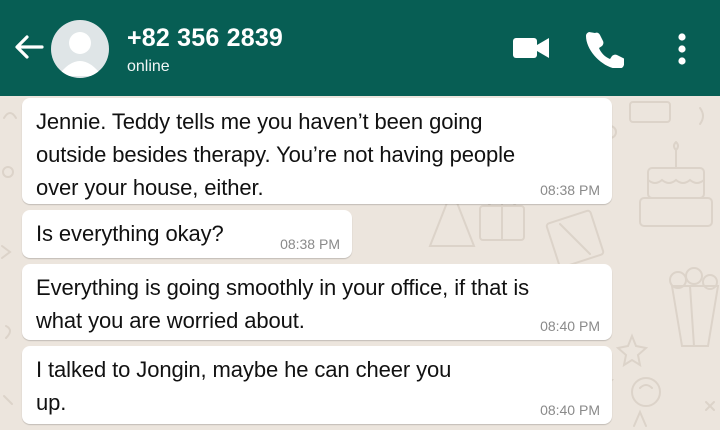 This screenshot has width=720, height=430. I want to click on message-bubble: Is everything okay? 08:38 PM, so click(187, 234).